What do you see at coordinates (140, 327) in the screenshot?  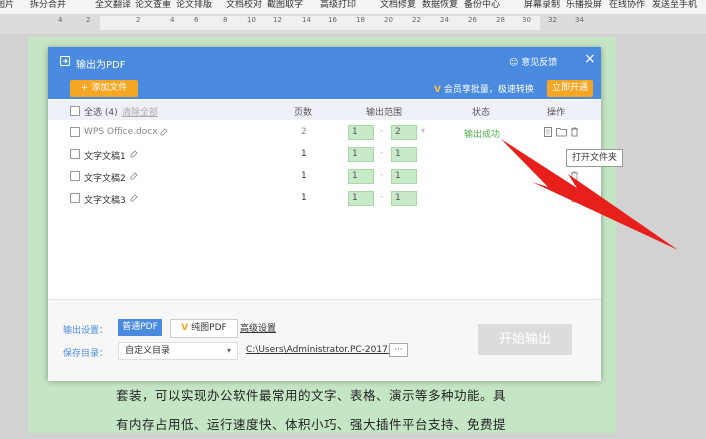 I see `mode-normal-pdf-button: 普通PDF` at bounding box center [140, 327].